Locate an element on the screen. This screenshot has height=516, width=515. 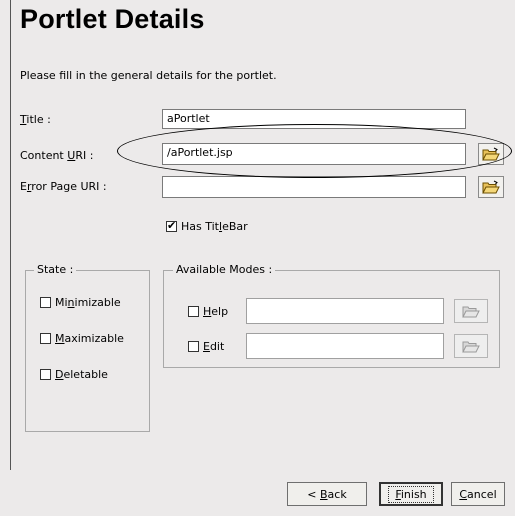
back-button: < Back is located at coordinates (327, 494).